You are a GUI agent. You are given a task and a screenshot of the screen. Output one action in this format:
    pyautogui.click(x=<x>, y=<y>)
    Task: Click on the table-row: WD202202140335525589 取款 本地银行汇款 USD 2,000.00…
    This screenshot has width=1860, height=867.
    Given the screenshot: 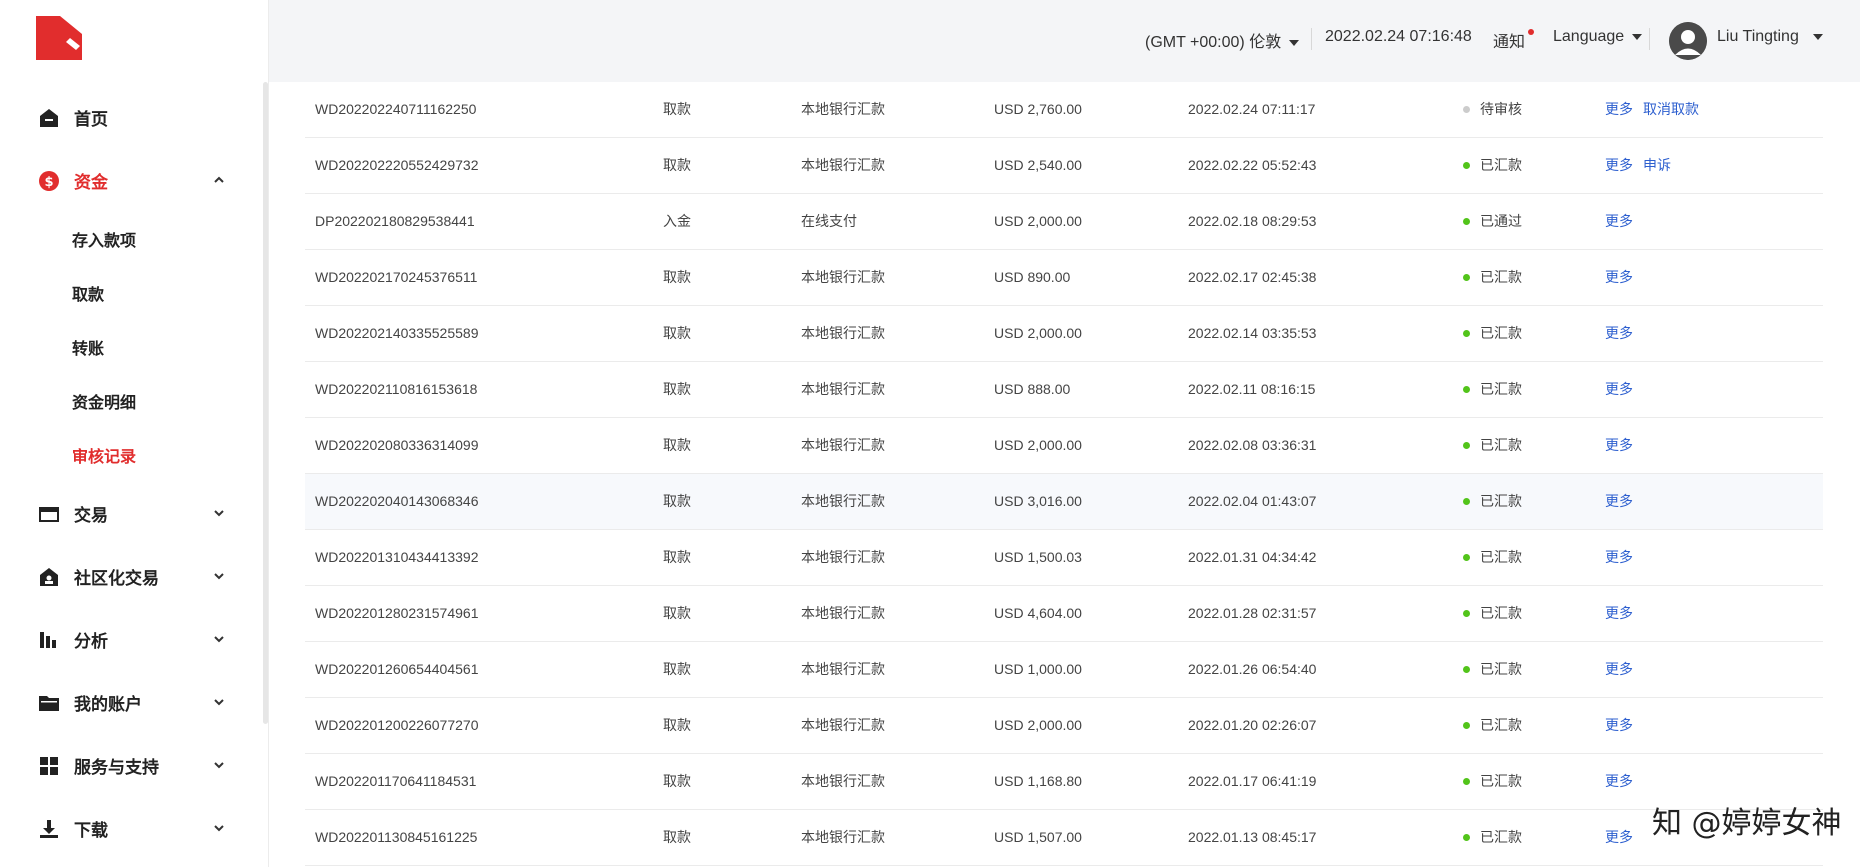 What is the action you would take?
    pyautogui.click(x=1064, y=334)
    